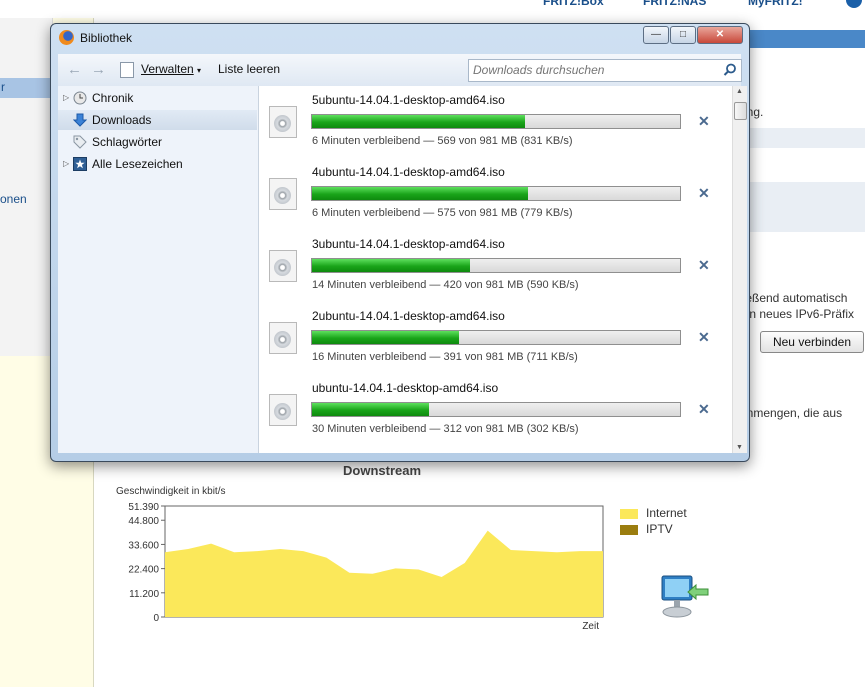 Image resolution: width=865 pixels, height=687 pixels. I want to click on downloads-scrollbar: ▲ ▼, so click(739, 269).